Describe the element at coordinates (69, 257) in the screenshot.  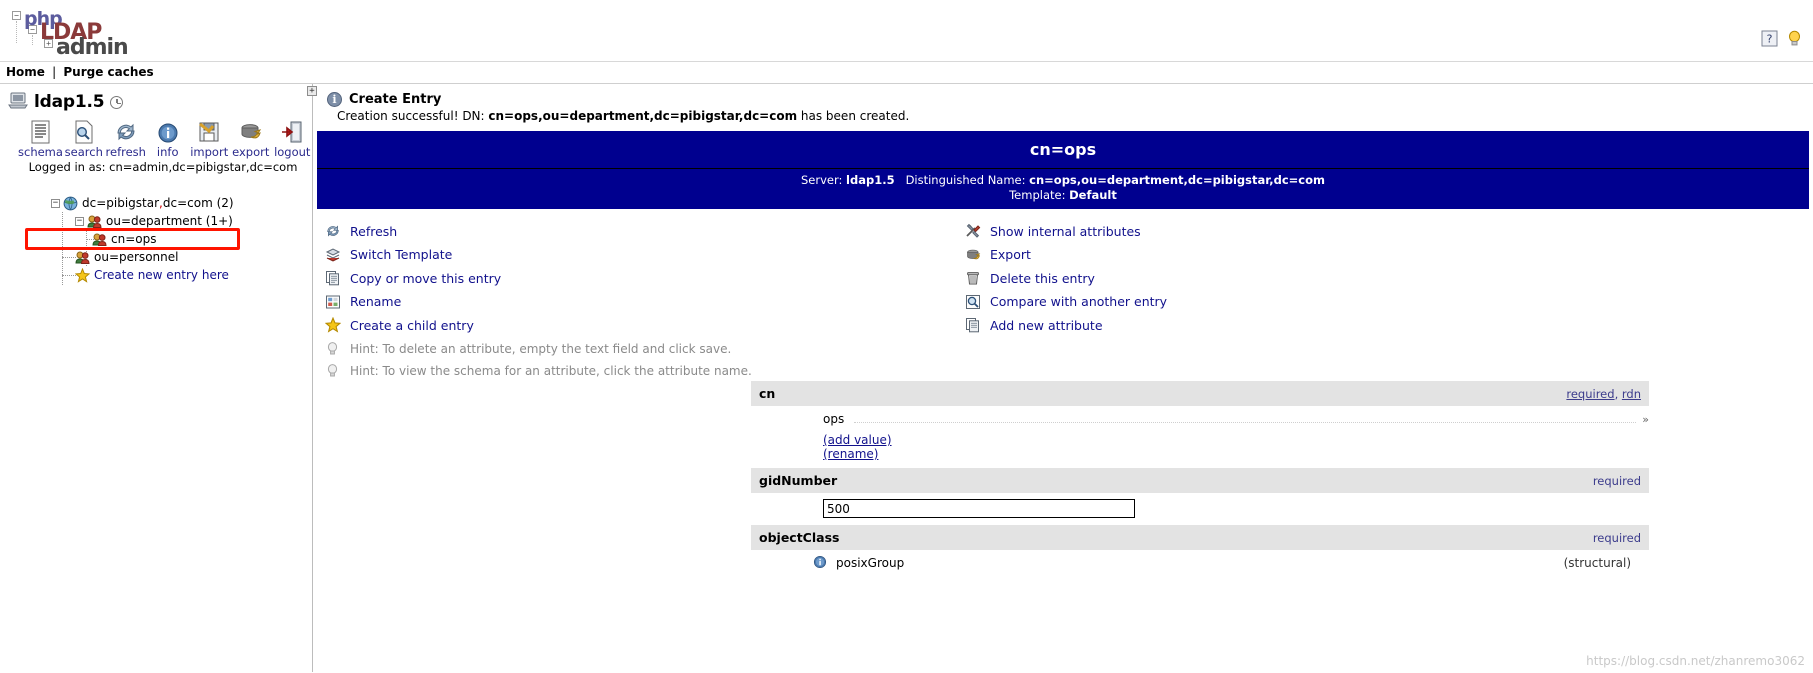
I see `tree-guide-h-personnel` at that location.